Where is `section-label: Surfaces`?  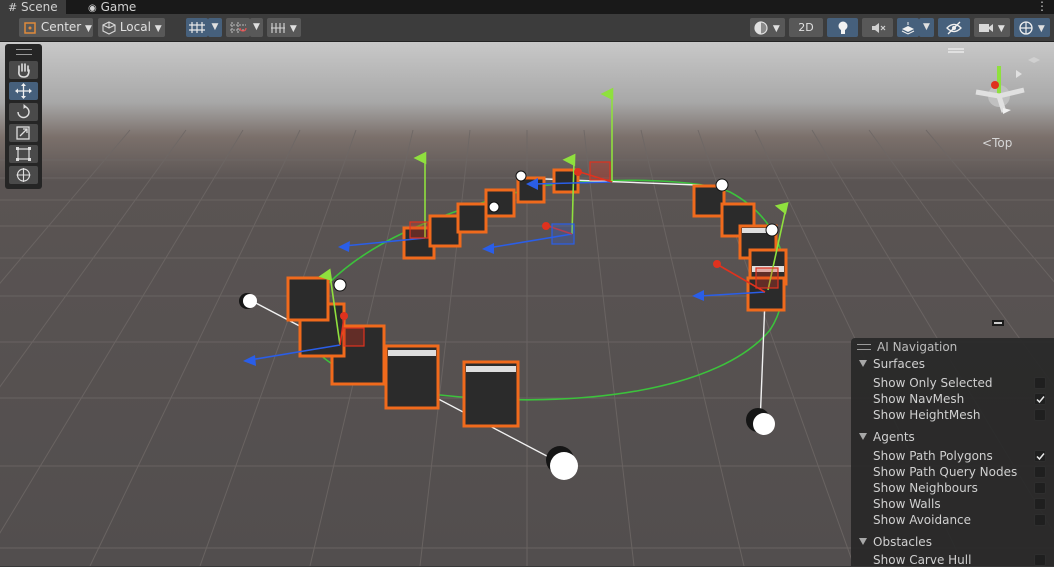
section-label: Surfaces is located at coordinates (899, 364).